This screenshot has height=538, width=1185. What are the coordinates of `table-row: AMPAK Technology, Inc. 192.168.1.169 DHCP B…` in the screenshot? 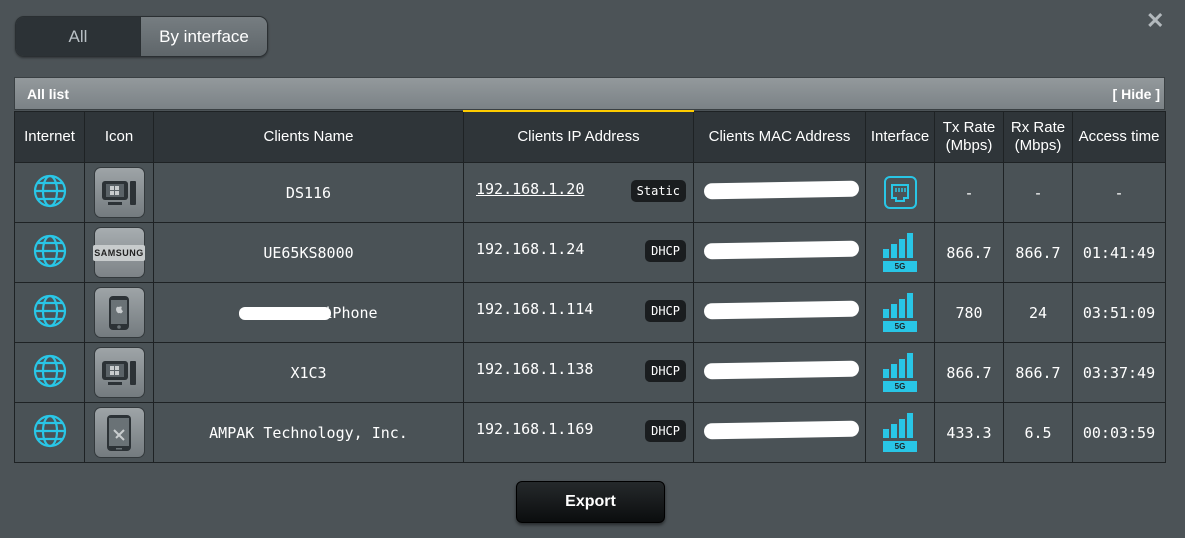 It's located at (590, 432).